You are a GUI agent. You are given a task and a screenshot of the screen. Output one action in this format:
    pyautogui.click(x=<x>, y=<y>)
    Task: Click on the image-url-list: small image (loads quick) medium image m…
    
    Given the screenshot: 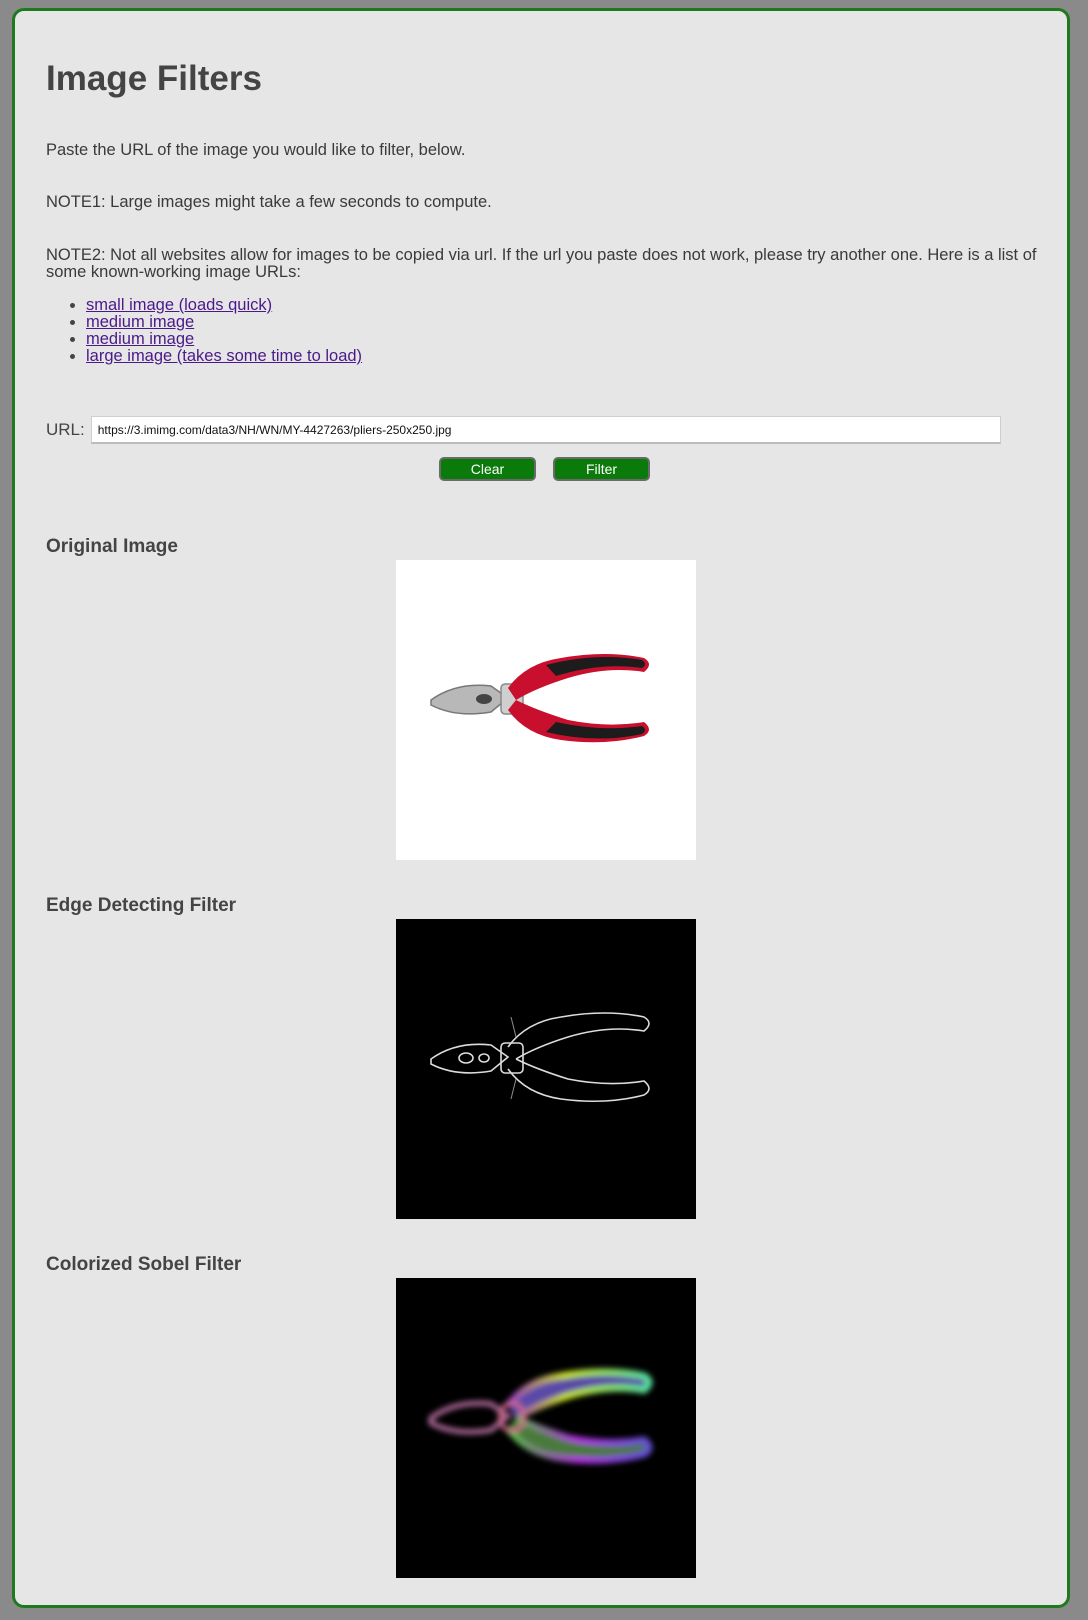 What is the action you would take?
    pyautogui.click(x=204, y=331)
    